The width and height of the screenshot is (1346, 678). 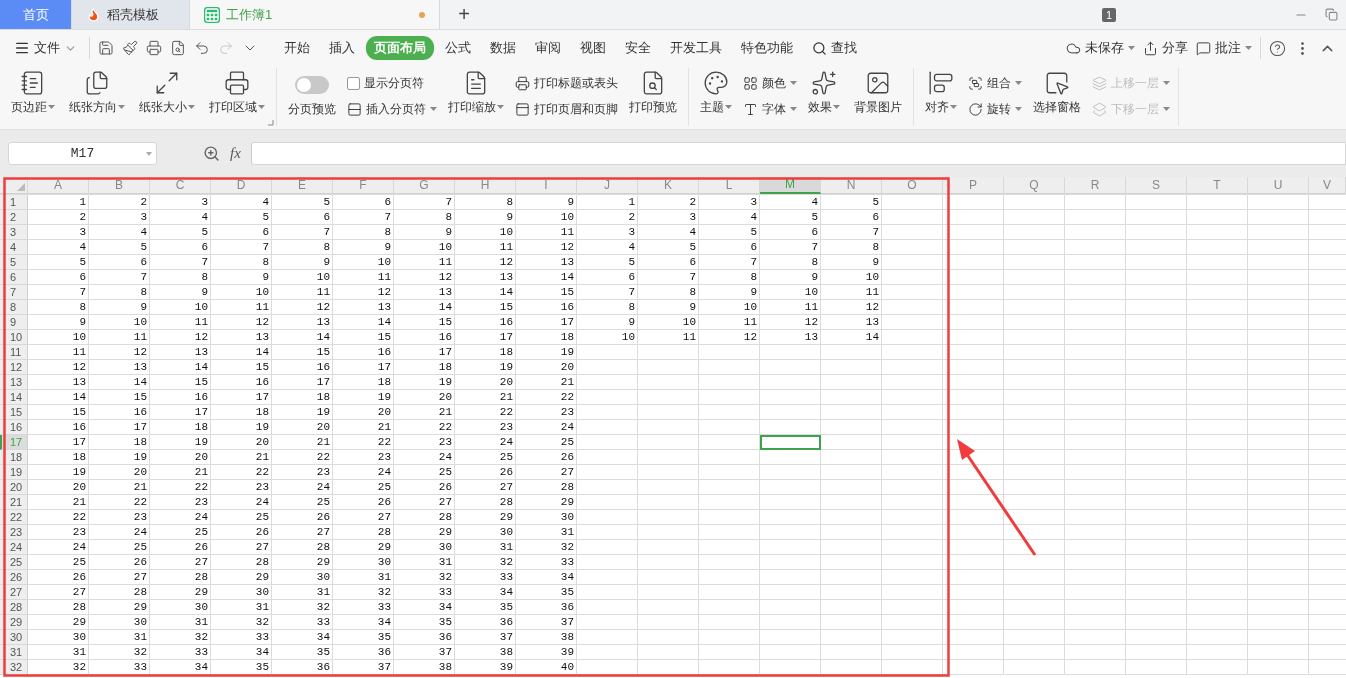 What do you see at coordinates (14, 262) in the screenshot?
I see `row-header: 5` at bounding box center [14, 262].